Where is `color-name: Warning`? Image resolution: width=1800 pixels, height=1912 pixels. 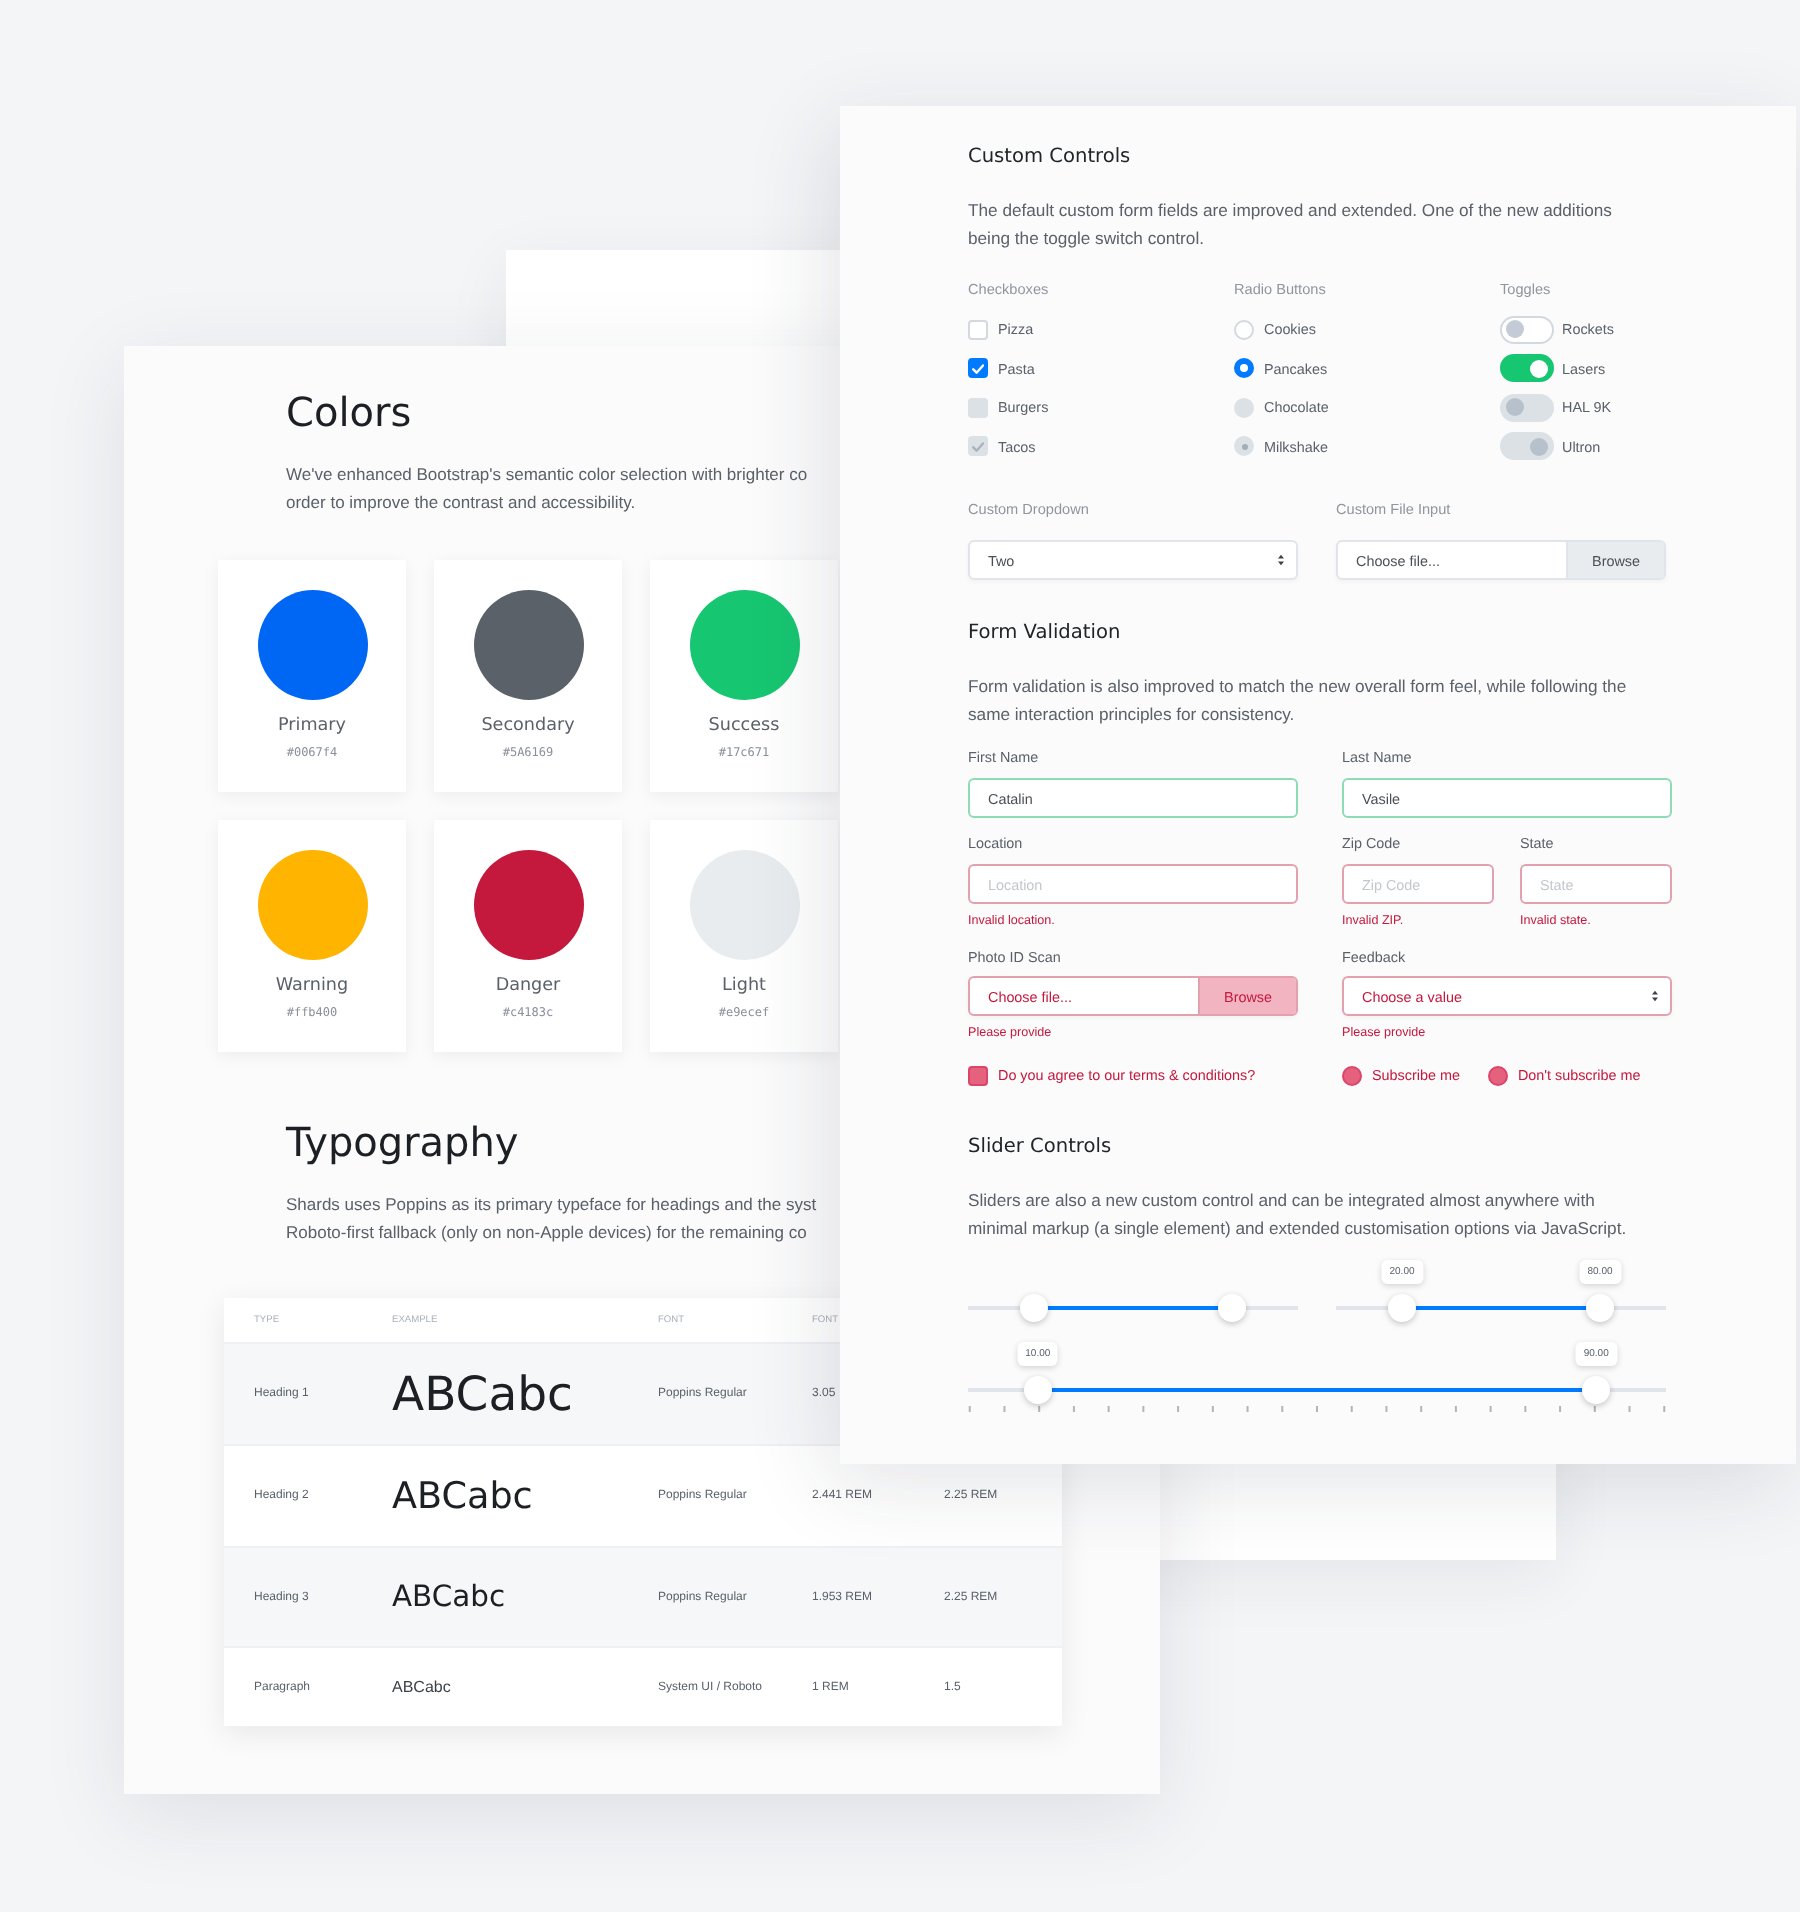 color-name: Warning is located at coordinates (312, 985).